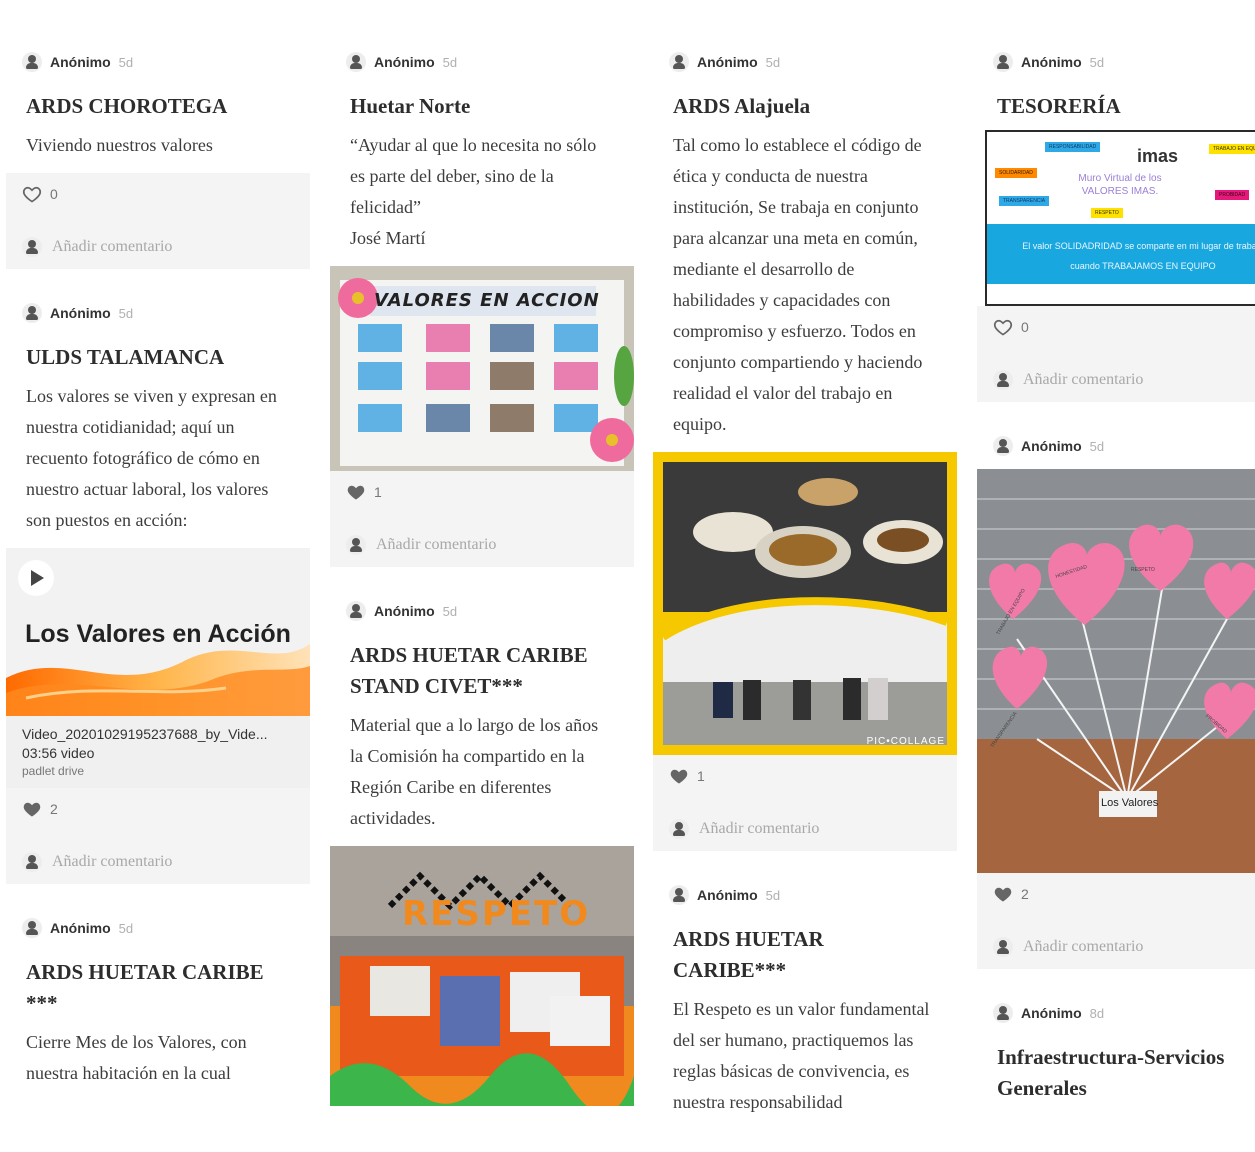 The width and height of the screenshot is (1255, 1152). I want to click on stand-banner: RESPETO, so click(496, 914).